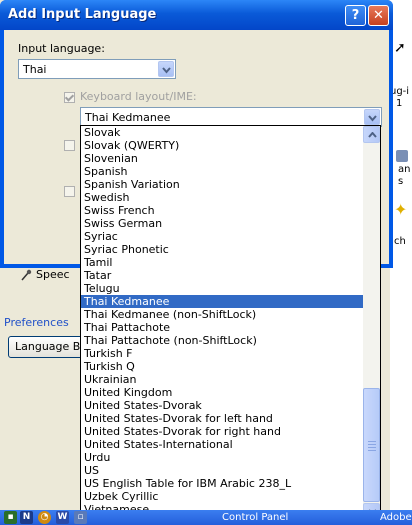  Describe the element at coordinates (35, 69) in the screenshot. I see `input-language-value: Thai` at that location.